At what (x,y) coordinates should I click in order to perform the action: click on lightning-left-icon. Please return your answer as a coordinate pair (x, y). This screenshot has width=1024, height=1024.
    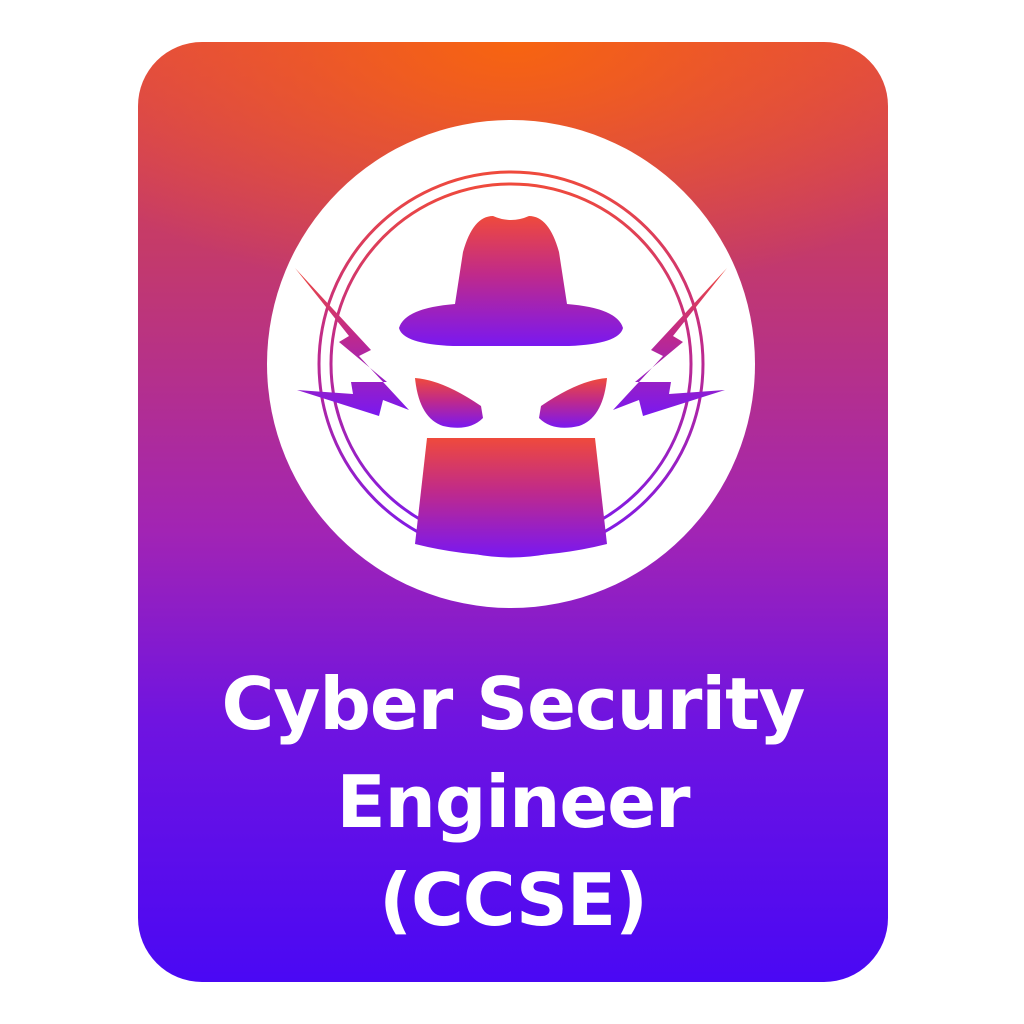
    Looking at the image, I should click on (352, 342).